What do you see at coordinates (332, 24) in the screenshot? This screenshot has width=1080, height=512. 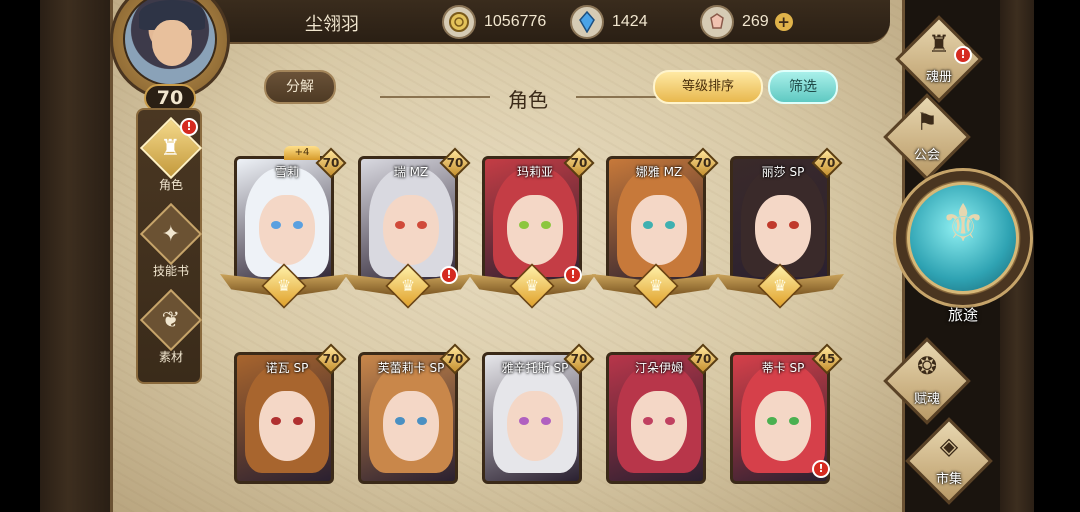 I see `player-name: 尘翎羽` at bounding box center [332, 24].